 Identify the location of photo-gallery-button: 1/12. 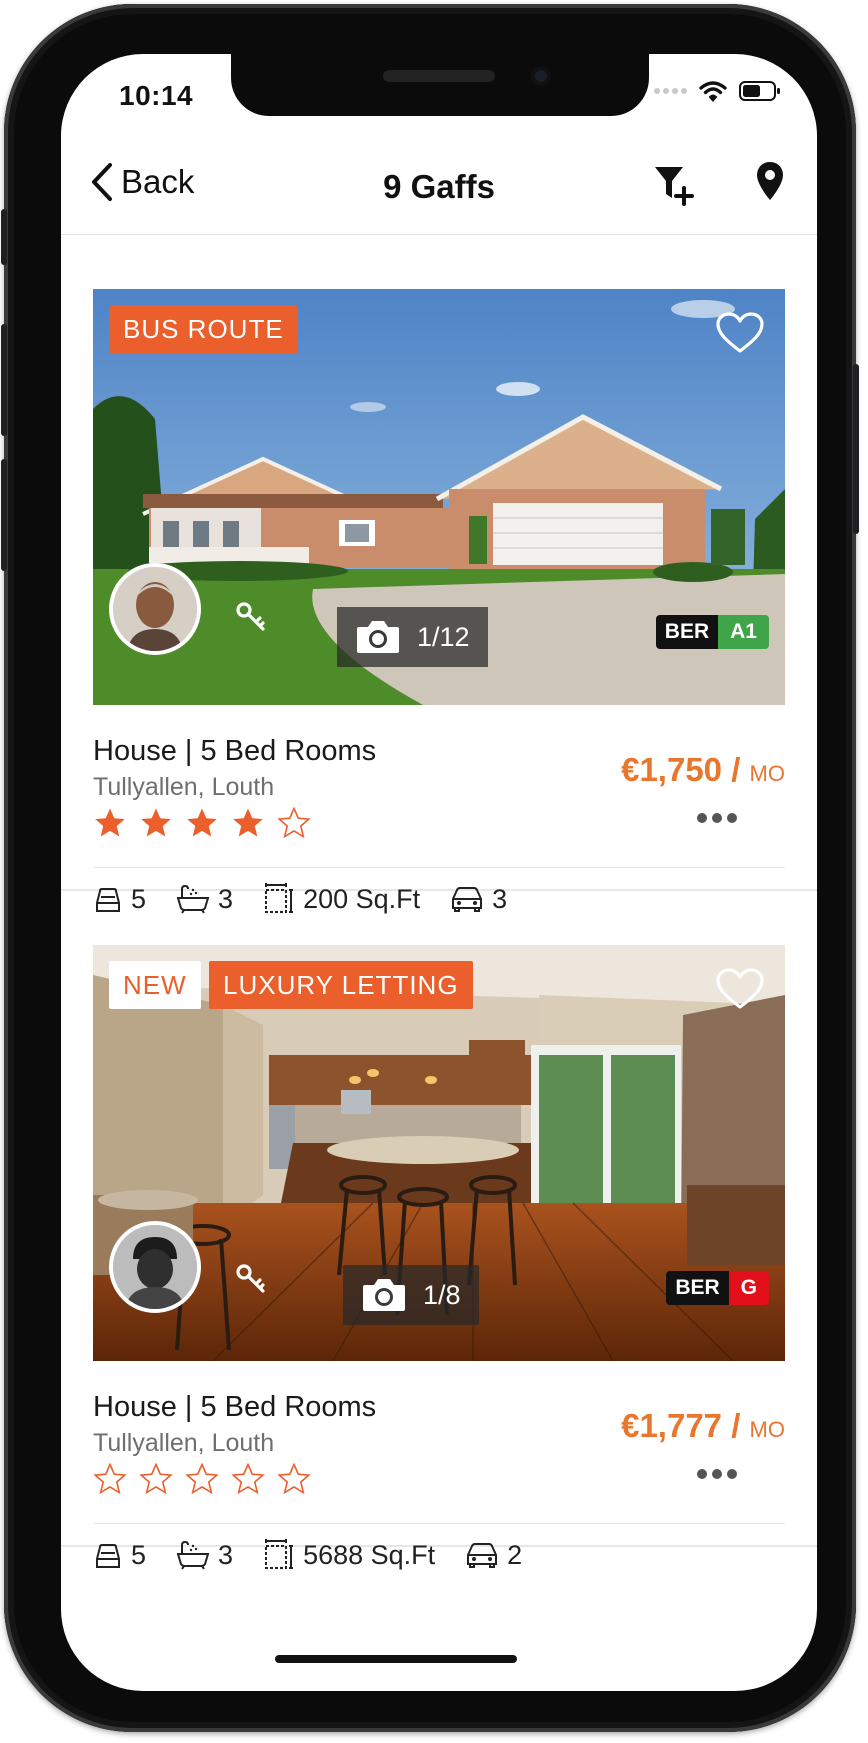
(412, 637).